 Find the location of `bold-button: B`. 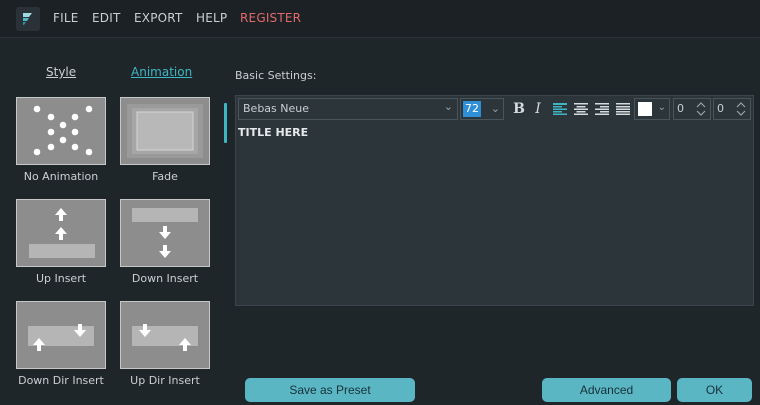

bold-button: B is located at coordinates (519, 109).